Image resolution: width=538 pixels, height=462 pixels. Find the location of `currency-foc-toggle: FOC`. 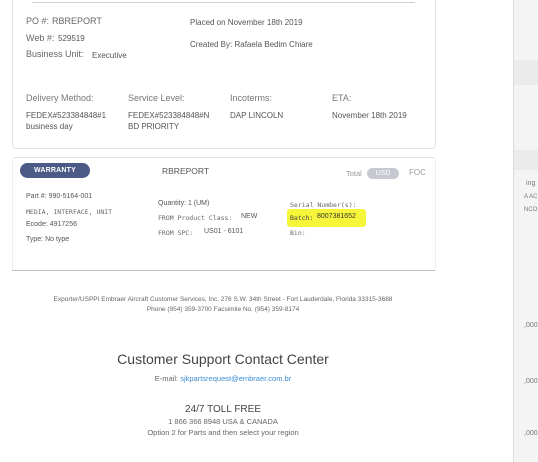

currency-foc-toggle: FOC is located at coordinates (417, 172).